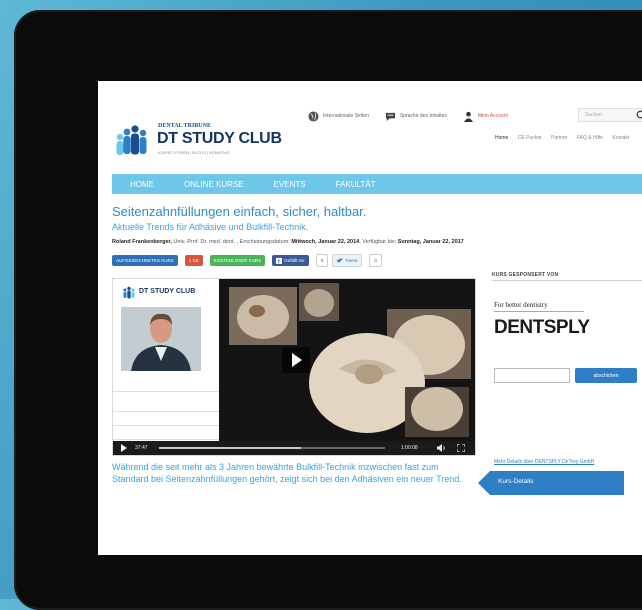 The image size is (642, 610). What do you see at coordinates (492, 116) in the screenshot?
I see `account-label: Mein Account` at bounding box center [492, 116].